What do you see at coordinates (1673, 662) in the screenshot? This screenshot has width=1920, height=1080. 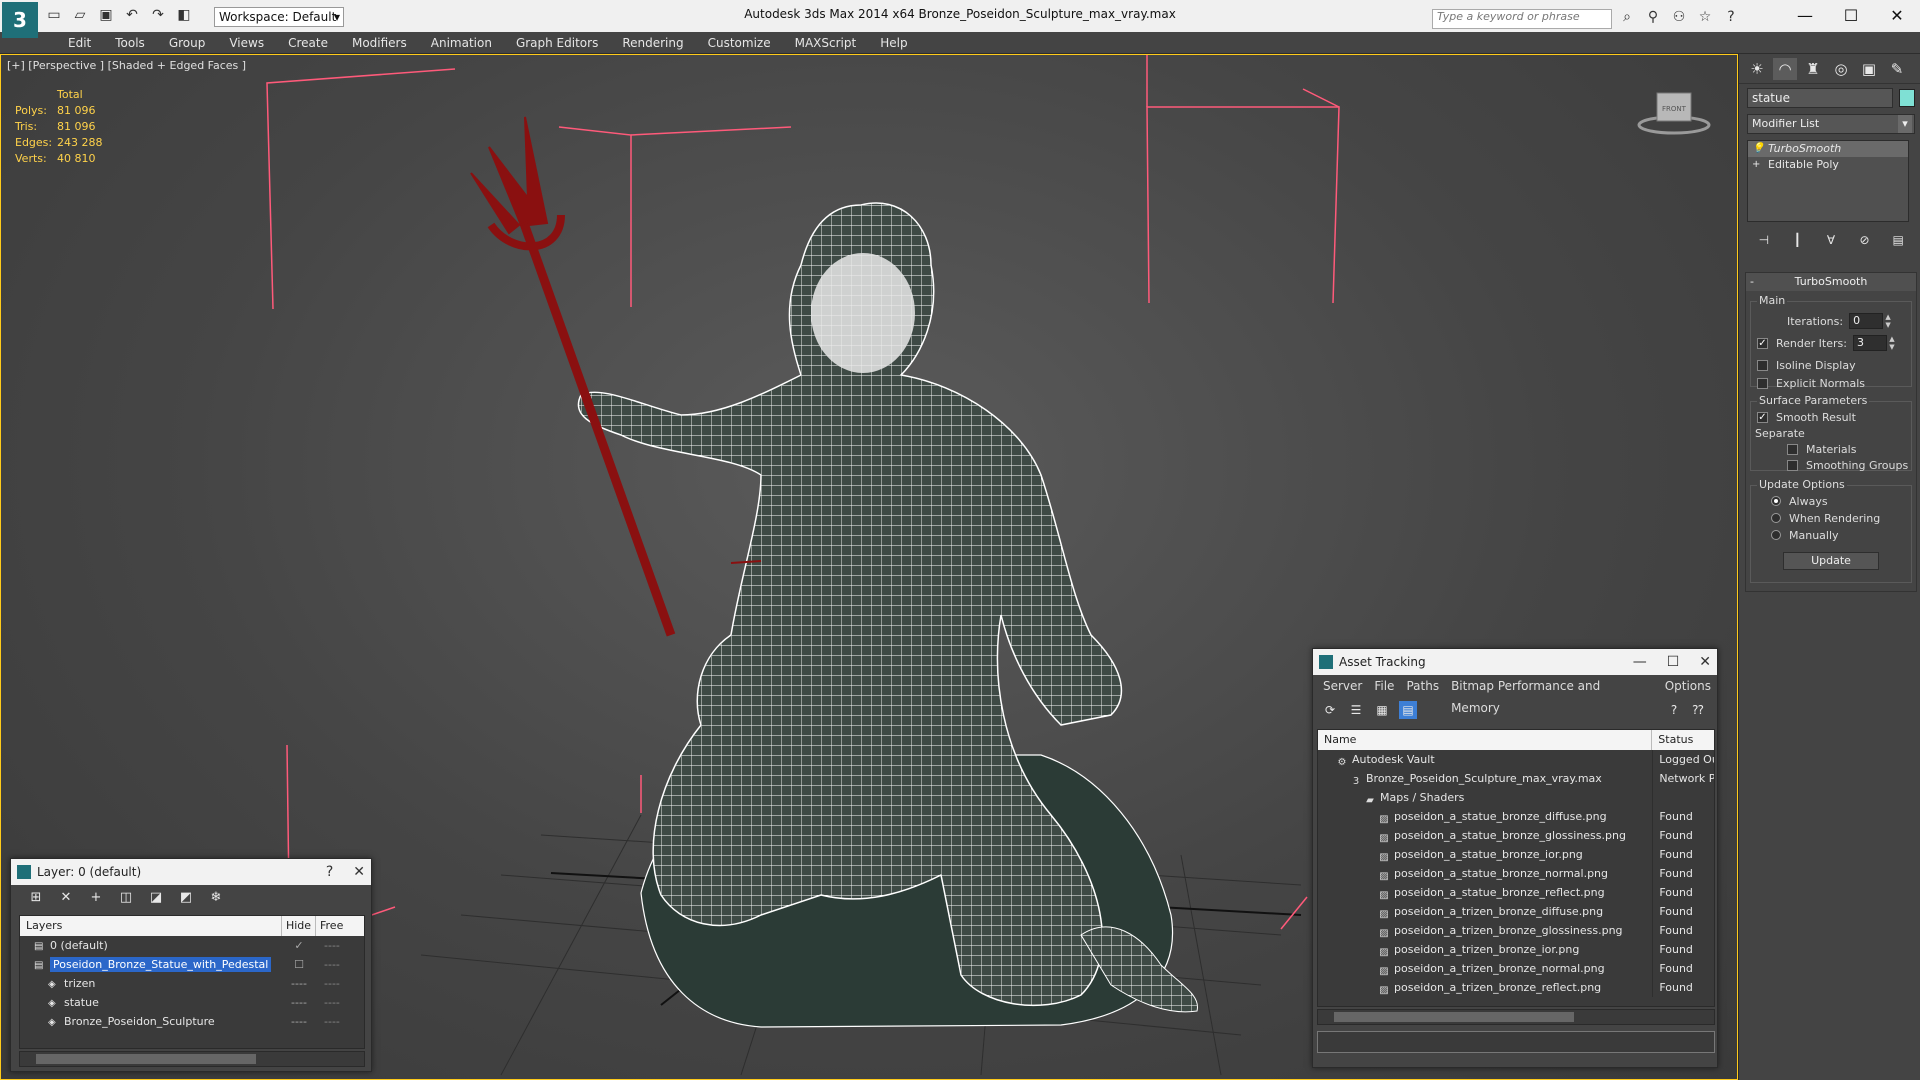 I see `maximize-icon: ☐` at bounding box center [1673, 662].